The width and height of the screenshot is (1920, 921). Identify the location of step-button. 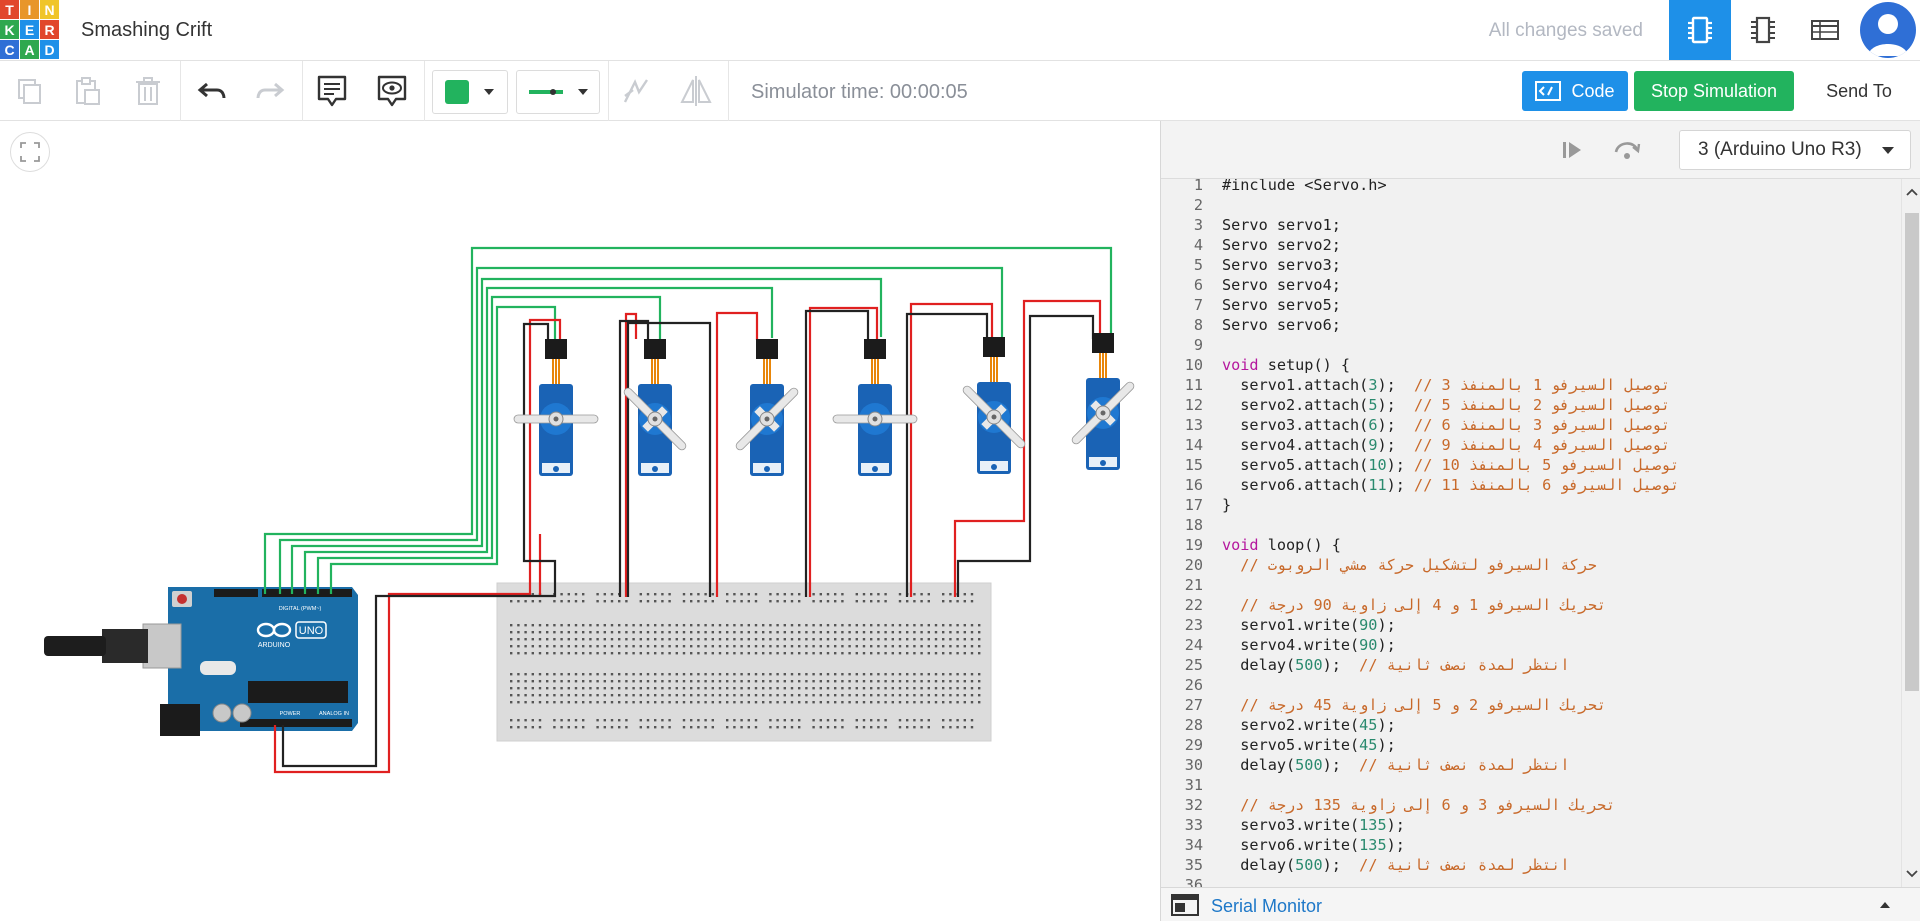
(1572, 152).